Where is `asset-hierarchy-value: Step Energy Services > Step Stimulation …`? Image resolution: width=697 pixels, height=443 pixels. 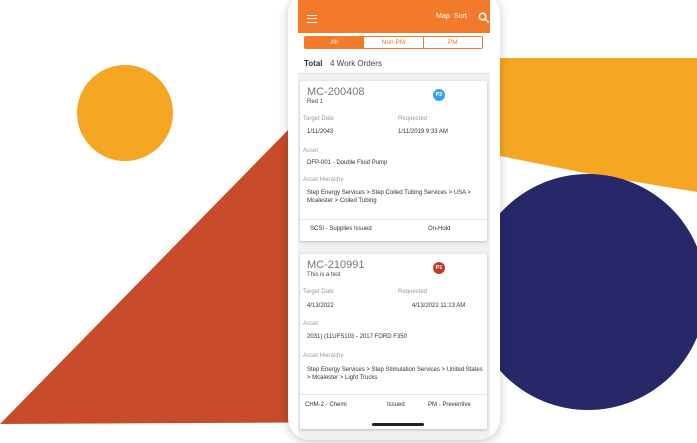
asset-hierarchy-value: Step Energy Services > Step Stimulation … is located at coordinates (395, 374).